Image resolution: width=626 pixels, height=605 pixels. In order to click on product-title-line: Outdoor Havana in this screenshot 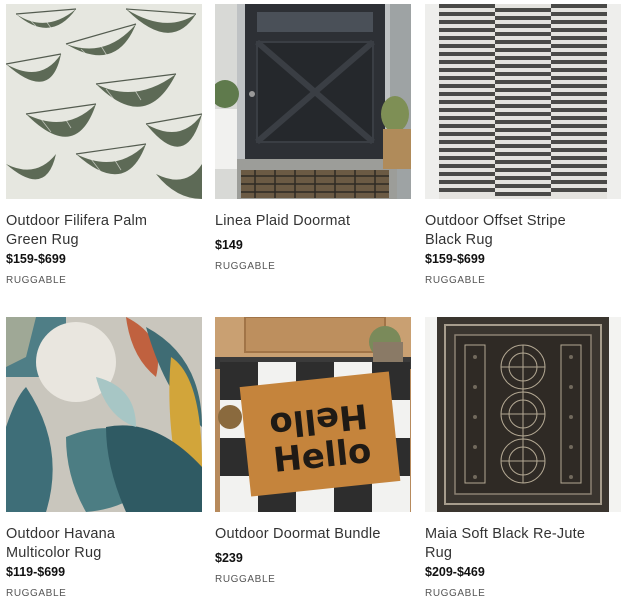, I will do `click(104, 534)`.